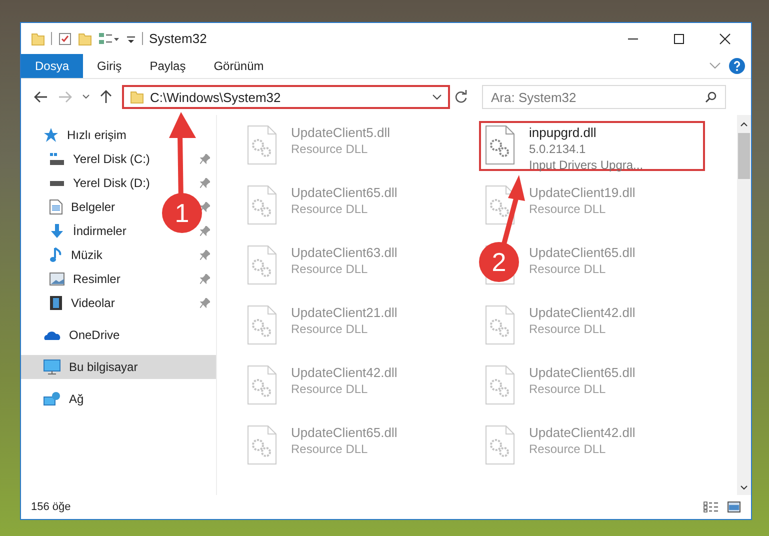  What do you see at coordinates (744, 124) in the screenshot?
I see `scroll-up-icon` at bounding box center [744, 124].